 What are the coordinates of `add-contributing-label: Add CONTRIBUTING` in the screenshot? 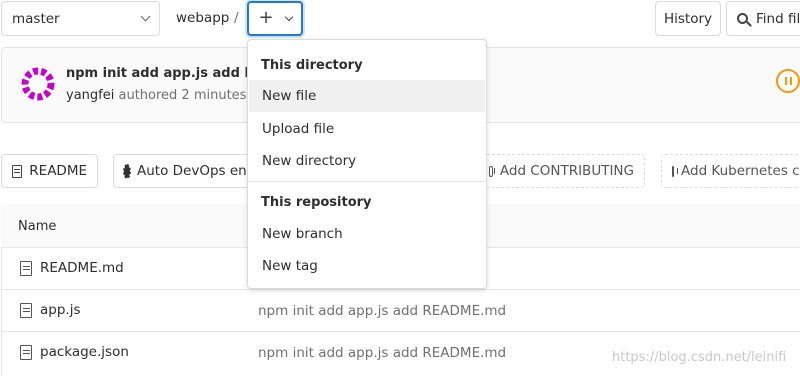 It's located at (566, 171).